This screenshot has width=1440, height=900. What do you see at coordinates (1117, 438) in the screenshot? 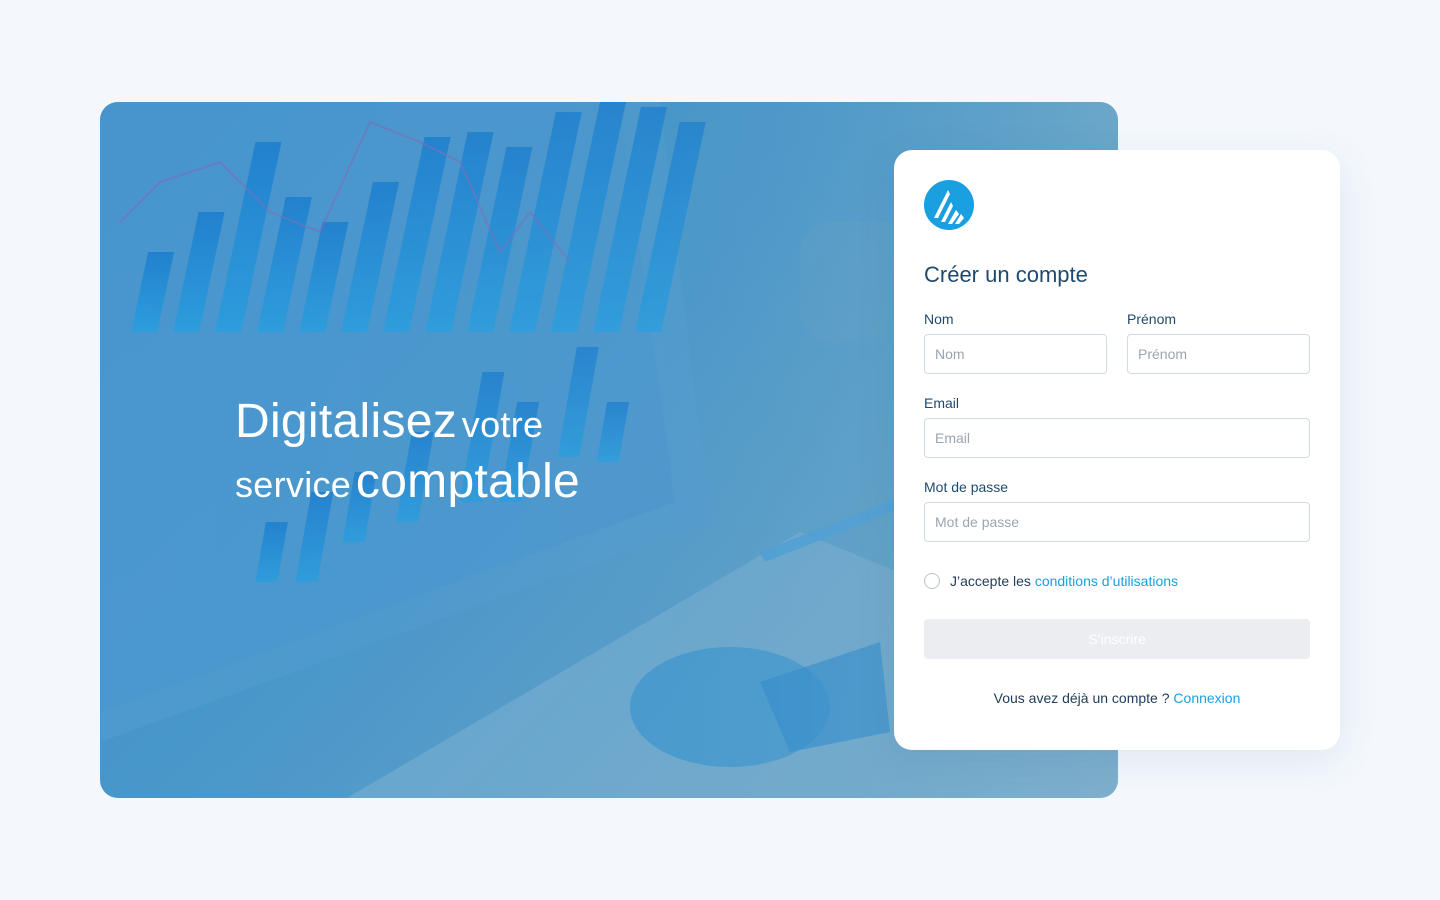
I see `email-input` at bounding box center [1117, 438].